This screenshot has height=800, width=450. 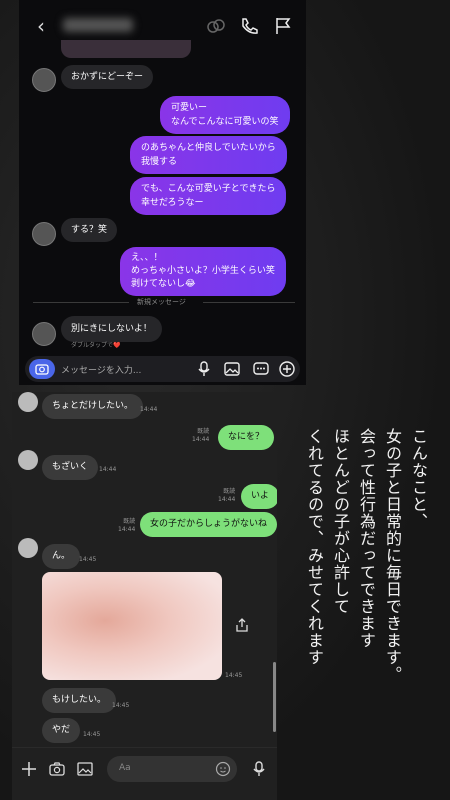 I want to click on caption-line: ほとんどの子が心許して, so click(x=340, y=521).